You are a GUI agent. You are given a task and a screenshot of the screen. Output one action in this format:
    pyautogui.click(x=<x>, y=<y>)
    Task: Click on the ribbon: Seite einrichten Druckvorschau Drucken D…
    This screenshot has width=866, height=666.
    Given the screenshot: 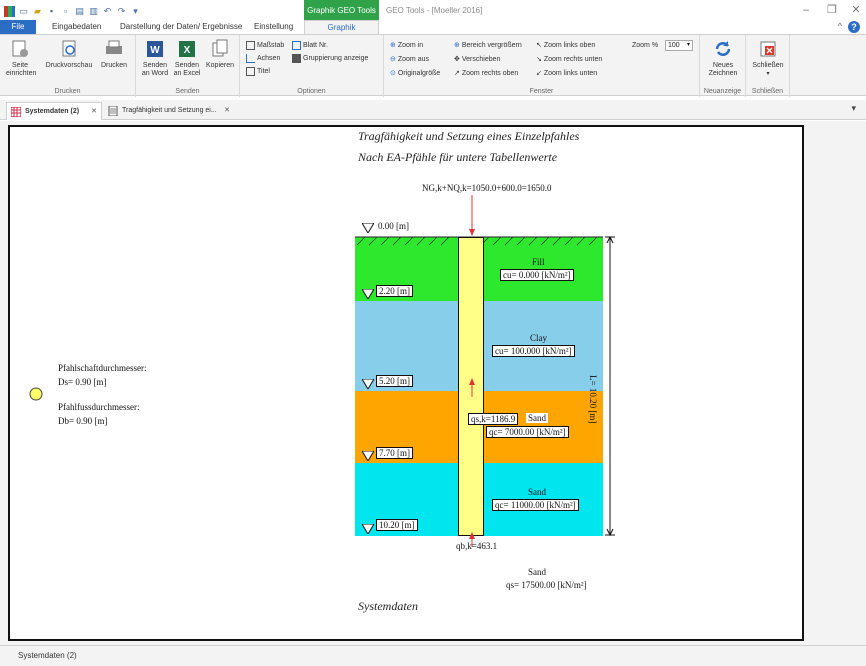 What is the action you would take?
    pyautogui.click(x=433, y=65)
    